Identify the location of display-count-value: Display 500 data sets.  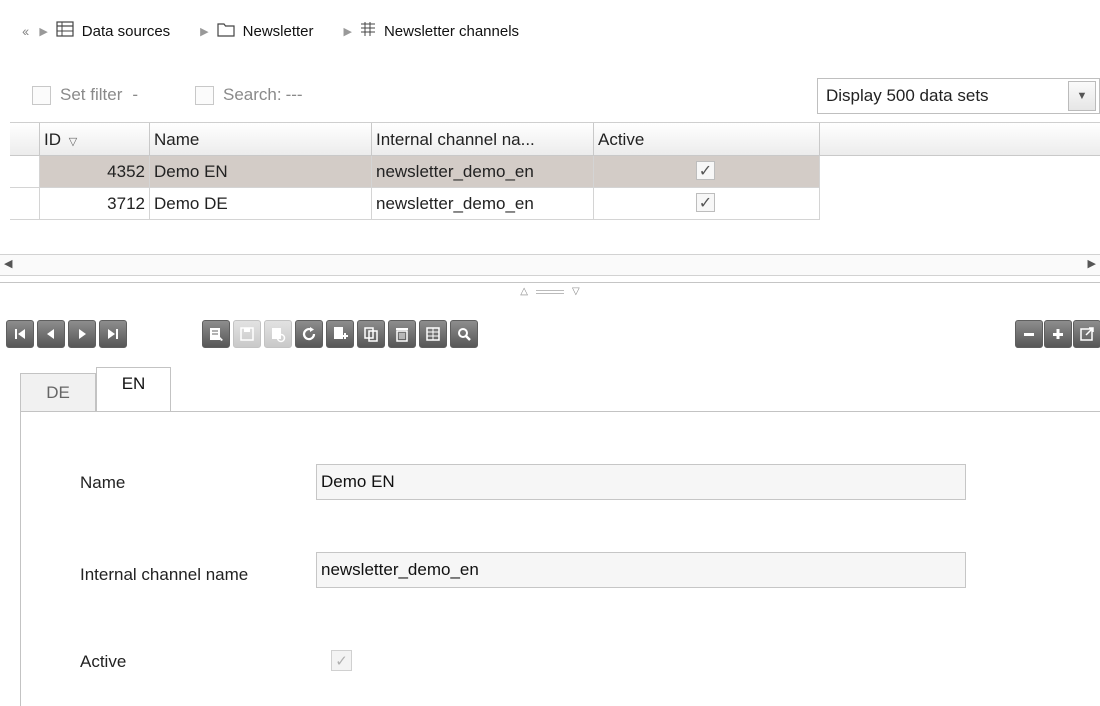
(907, 95).